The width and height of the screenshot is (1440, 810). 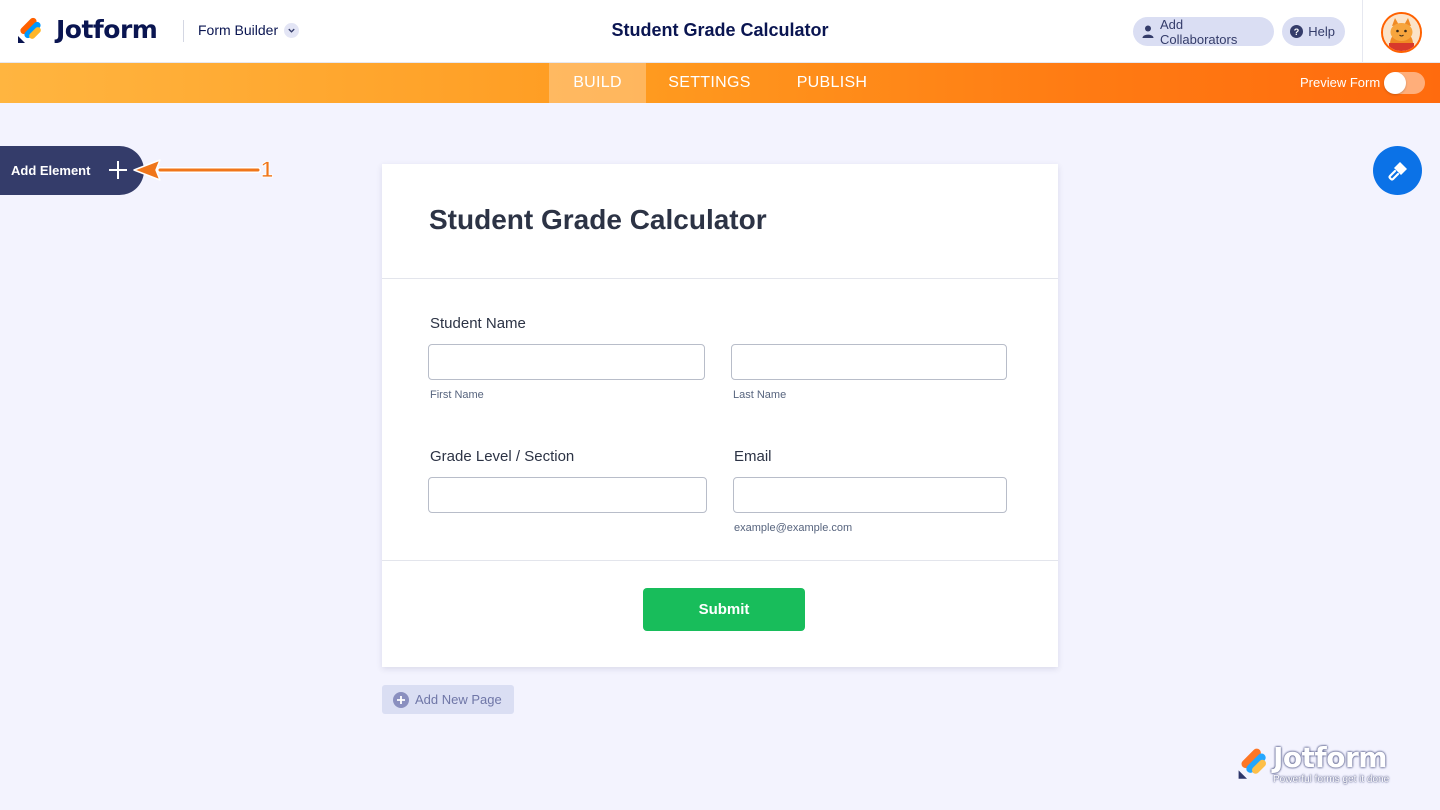 What do you see at coordinates (1321, 31) in the screenshot?
I see `help-label: Help` at bounding box center [1321, 31].